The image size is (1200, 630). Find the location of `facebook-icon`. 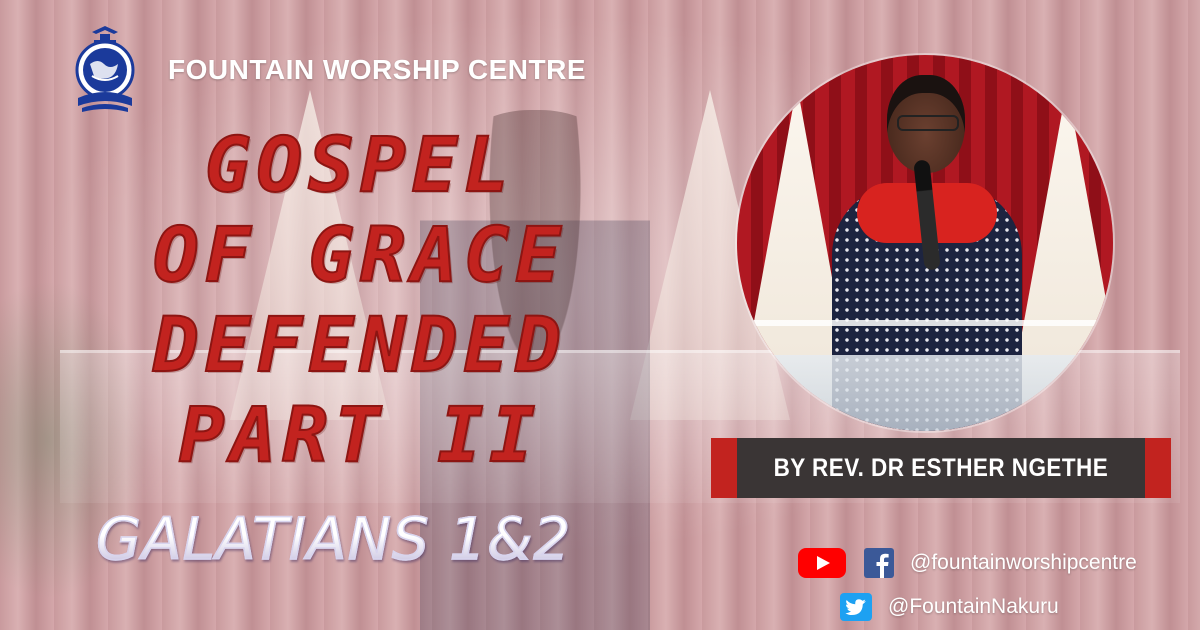

facebook-icon is located at coordinates (879, 563).